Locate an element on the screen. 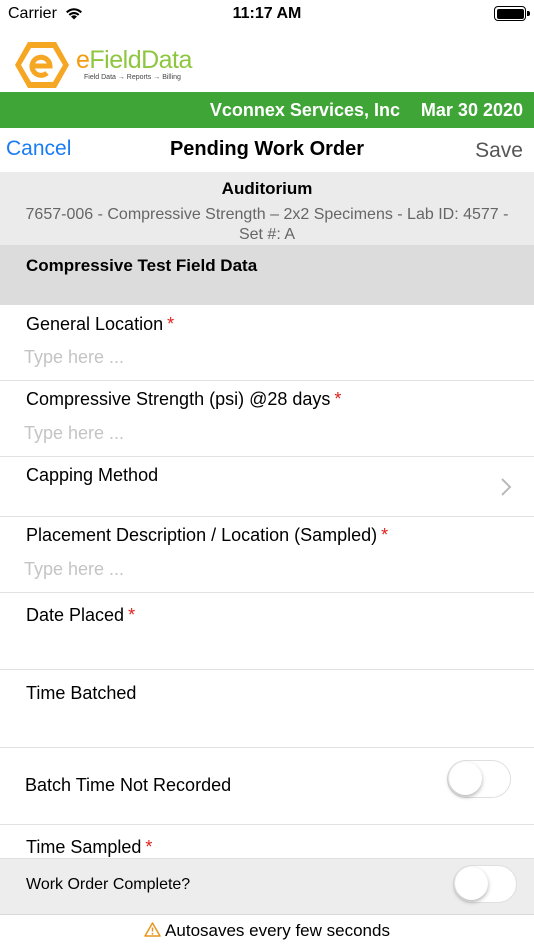 The height and width of the screenshot is (950, 534). logo-wordmark-e: e is located at coordinates (83, 60).